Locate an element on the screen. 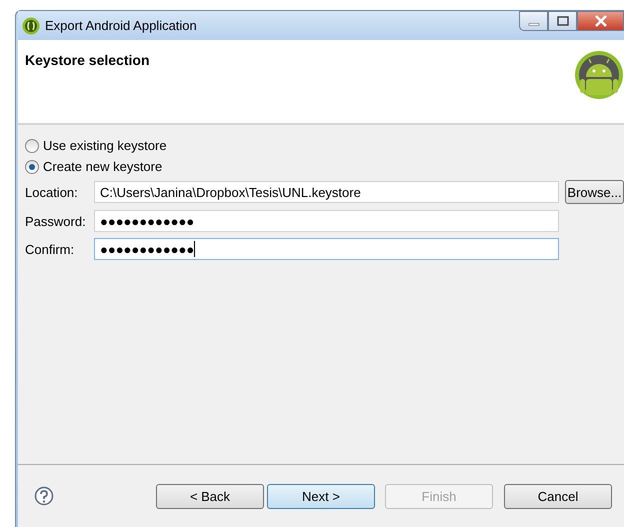 The image size is (624, 527). maximize-button is located at coordinates (562, 21).